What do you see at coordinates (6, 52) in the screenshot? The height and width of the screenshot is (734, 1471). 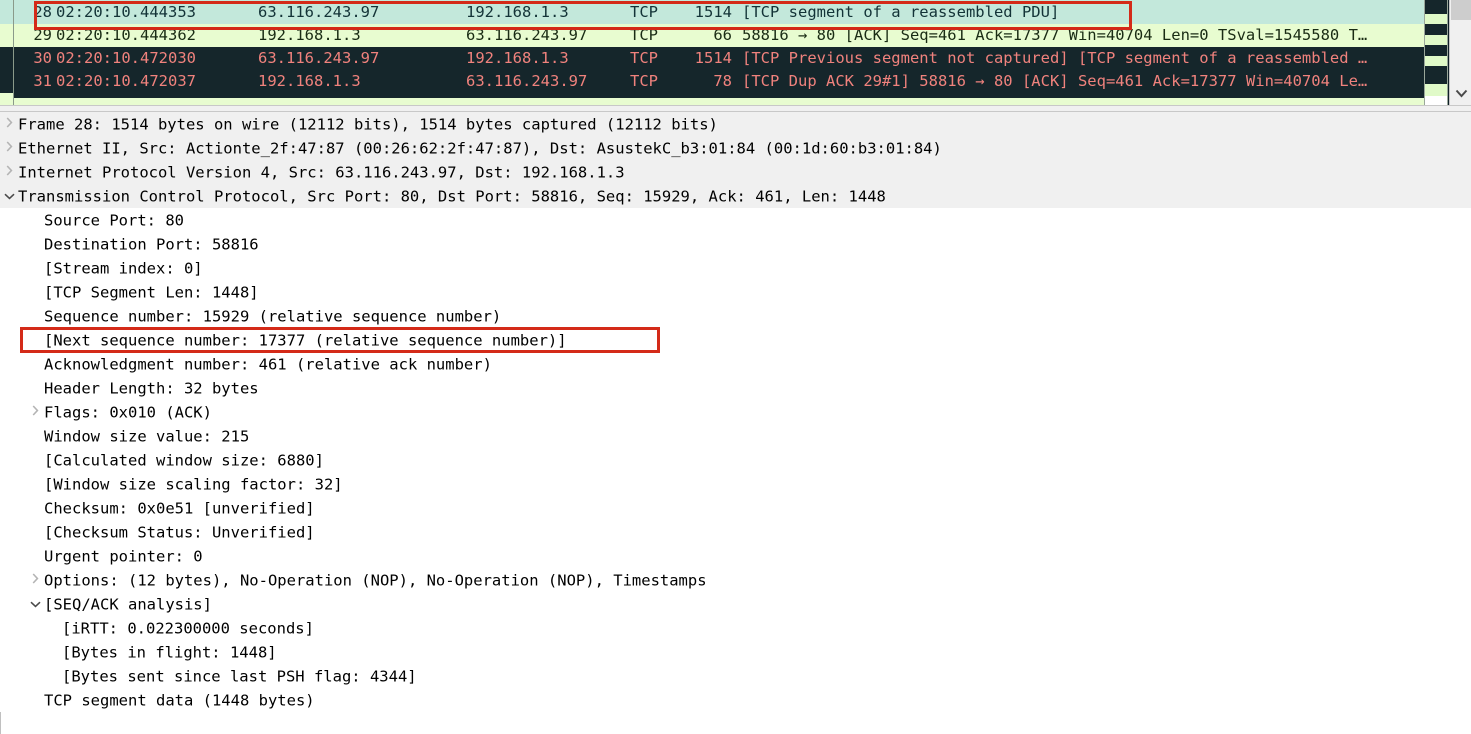 I see `packet-list-left-margin` at bounding box center [6, 52].